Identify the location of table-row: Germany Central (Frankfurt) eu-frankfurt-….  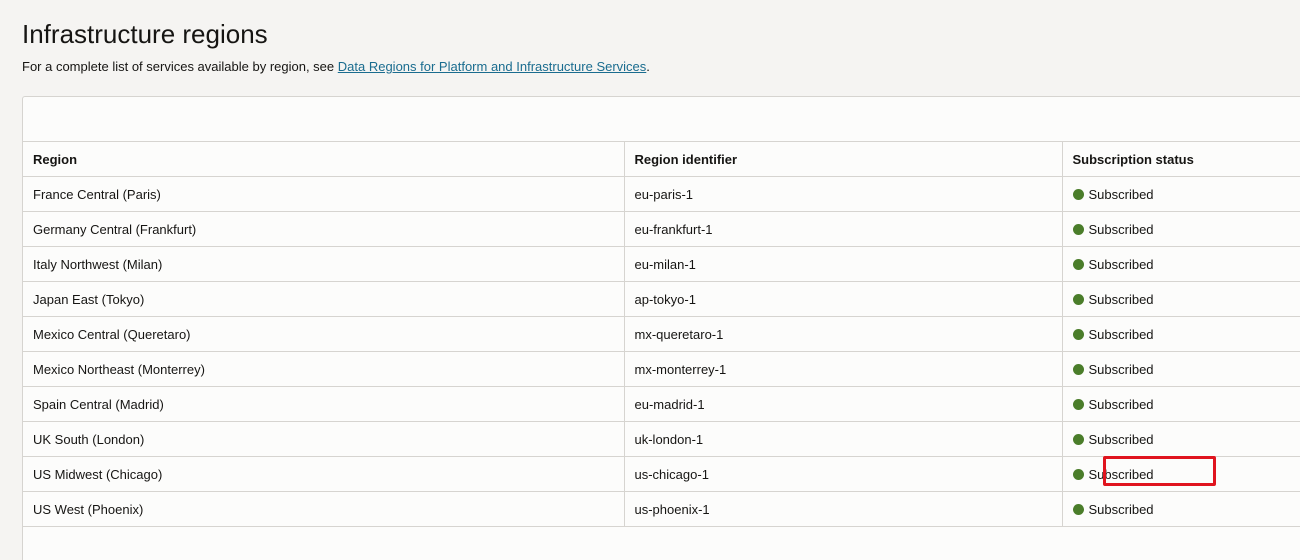
(661, 229).